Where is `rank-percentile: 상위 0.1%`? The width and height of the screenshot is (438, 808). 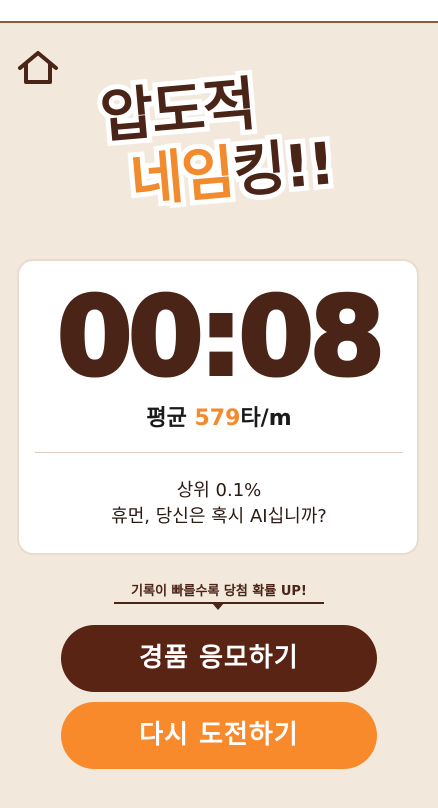
rank-percentile: 상위 0.1% is located at coordinates (219, 490).